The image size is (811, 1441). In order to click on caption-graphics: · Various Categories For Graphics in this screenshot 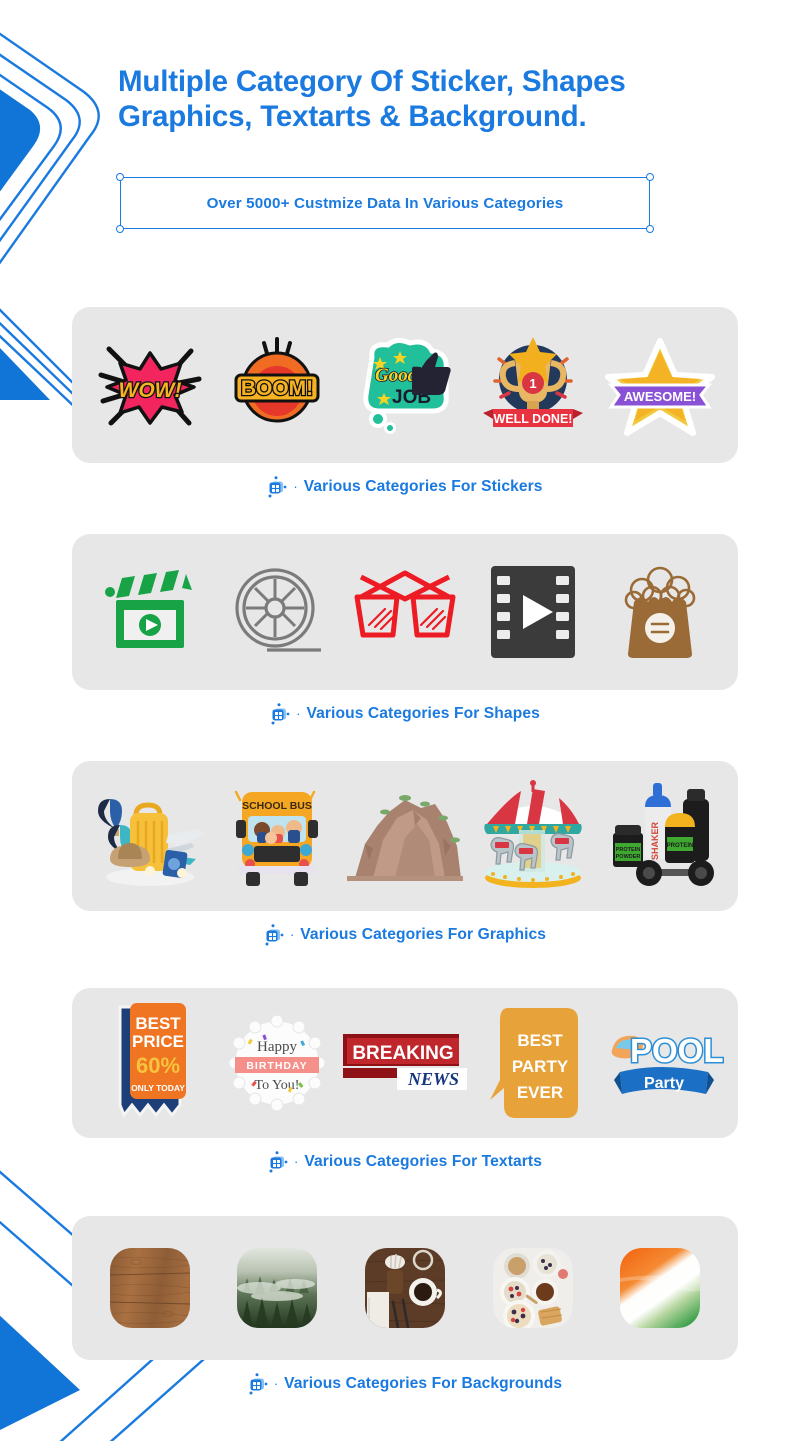, I will do `click(405, 935)`.